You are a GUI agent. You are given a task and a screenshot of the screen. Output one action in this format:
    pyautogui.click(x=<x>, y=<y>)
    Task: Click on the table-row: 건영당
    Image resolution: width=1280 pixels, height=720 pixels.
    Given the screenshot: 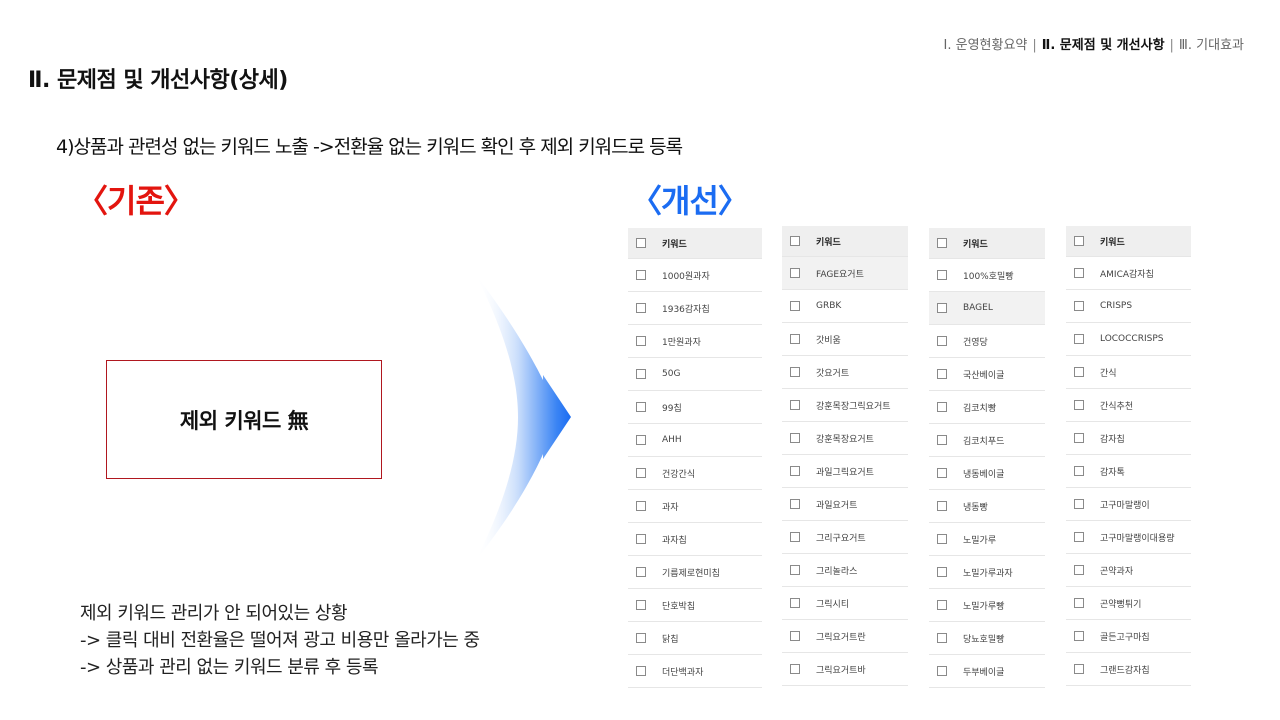 What is the action you would take?
    pyautogui.click(x=987, y=341)
    